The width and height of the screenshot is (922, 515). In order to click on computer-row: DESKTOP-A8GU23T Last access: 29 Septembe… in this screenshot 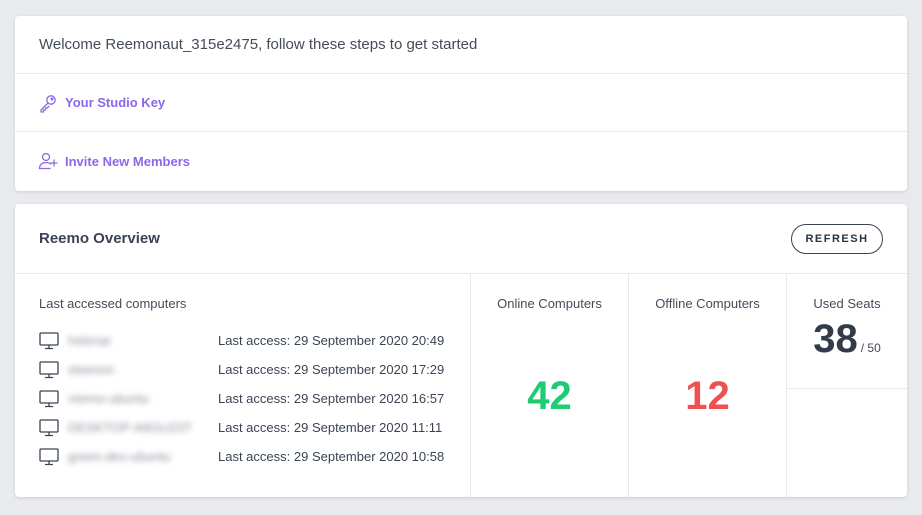, I will do `click(254, 427)`.